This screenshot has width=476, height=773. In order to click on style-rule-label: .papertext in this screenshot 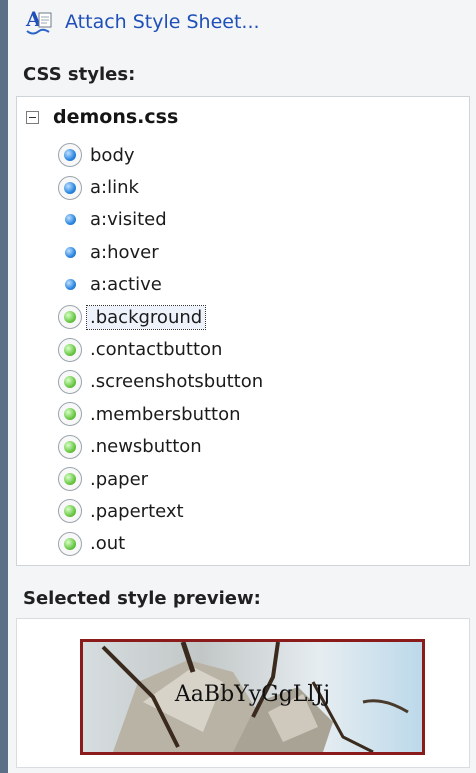, I will do `click(137, 511)`.